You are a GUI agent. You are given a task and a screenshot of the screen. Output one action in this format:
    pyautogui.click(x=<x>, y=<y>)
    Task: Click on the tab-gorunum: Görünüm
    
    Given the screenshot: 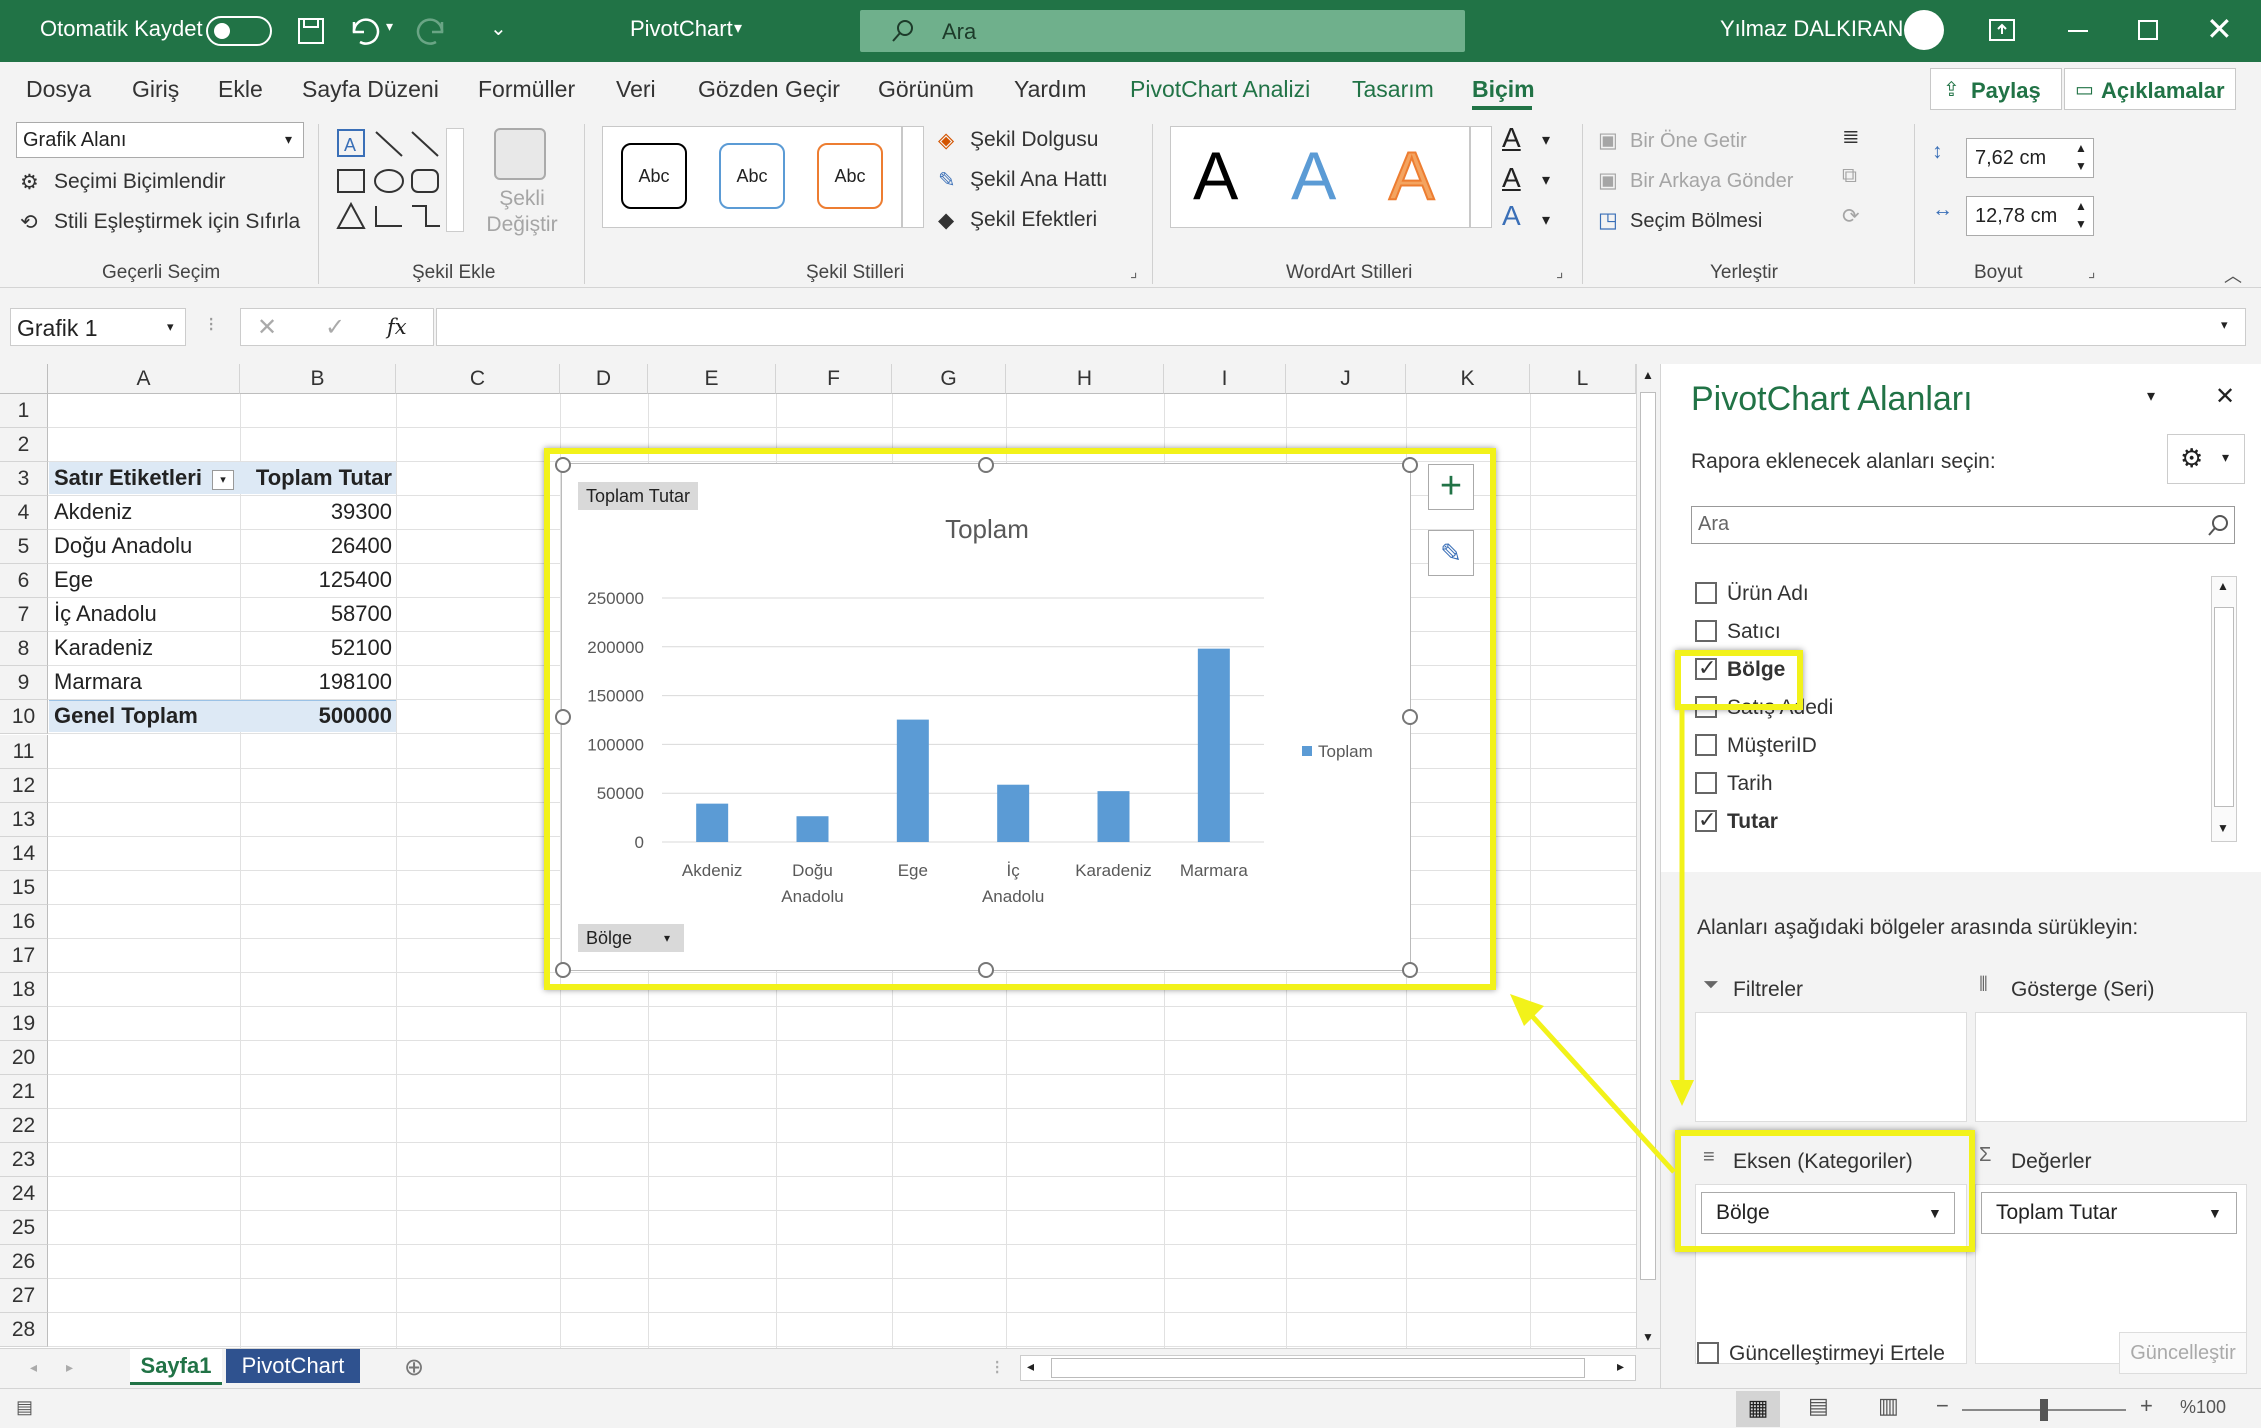 What is the action you would take?
    pyautogui.click(x=926, y=89)
    